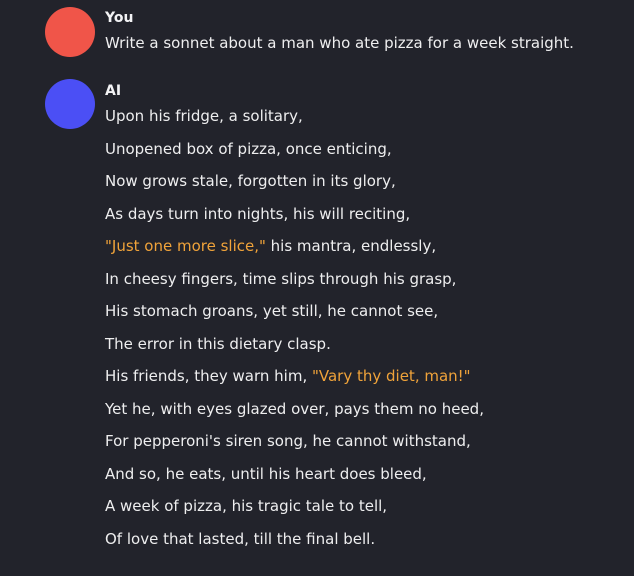  I want to click on poem-quote-highlight: "Vary thy diet, man!", so click(391, 376).